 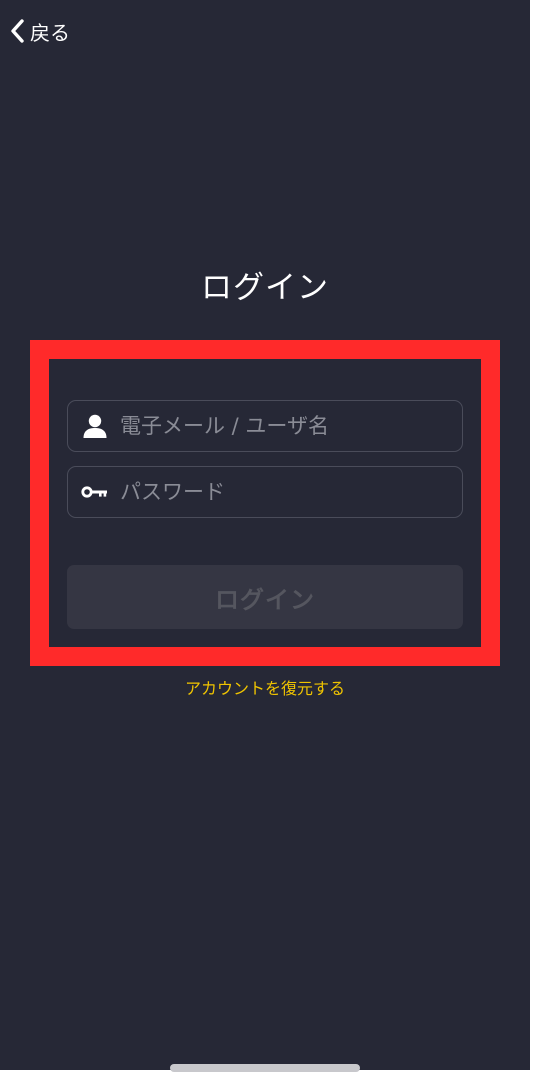 I want to click on edge-strip, so click(x=533, y=535).